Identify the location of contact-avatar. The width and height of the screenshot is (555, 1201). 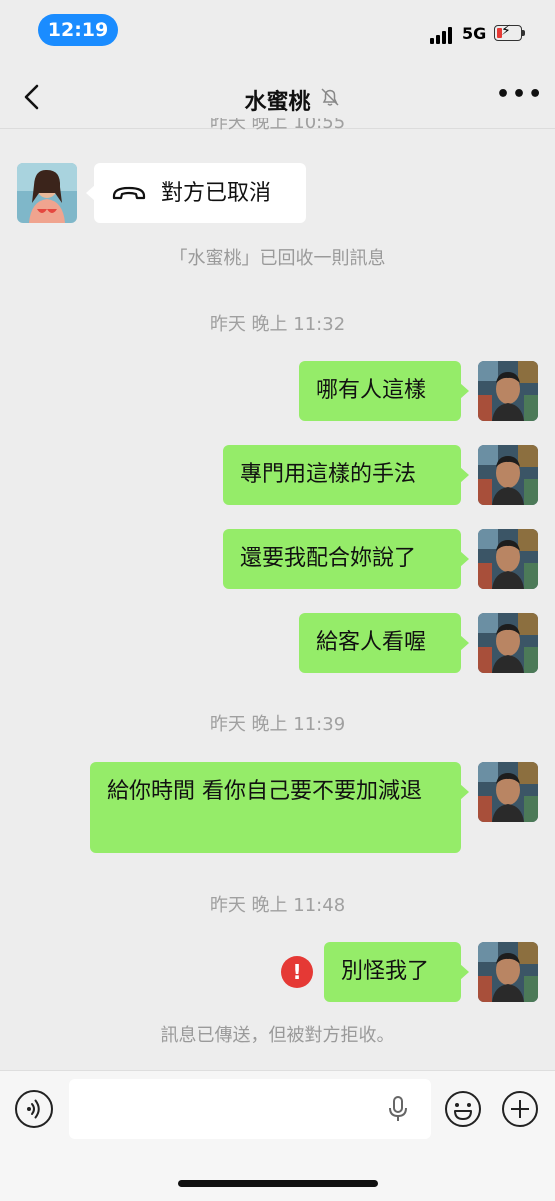
(47, 193).